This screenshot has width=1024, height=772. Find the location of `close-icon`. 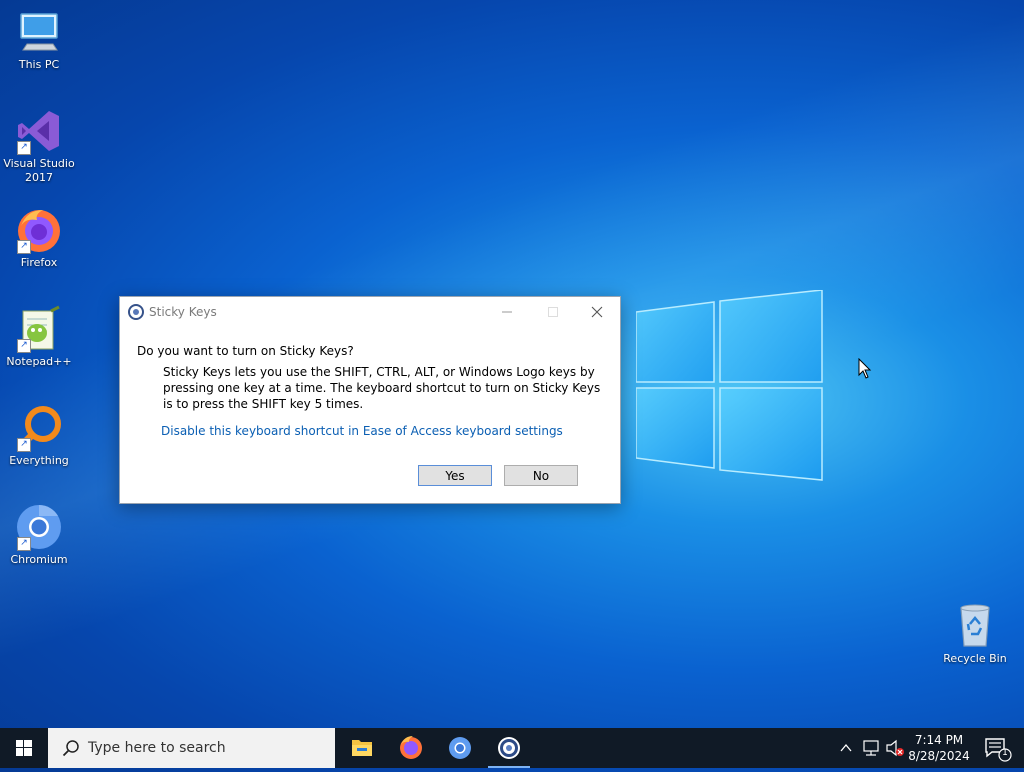

close-icon is located at coordinates (597, 312).